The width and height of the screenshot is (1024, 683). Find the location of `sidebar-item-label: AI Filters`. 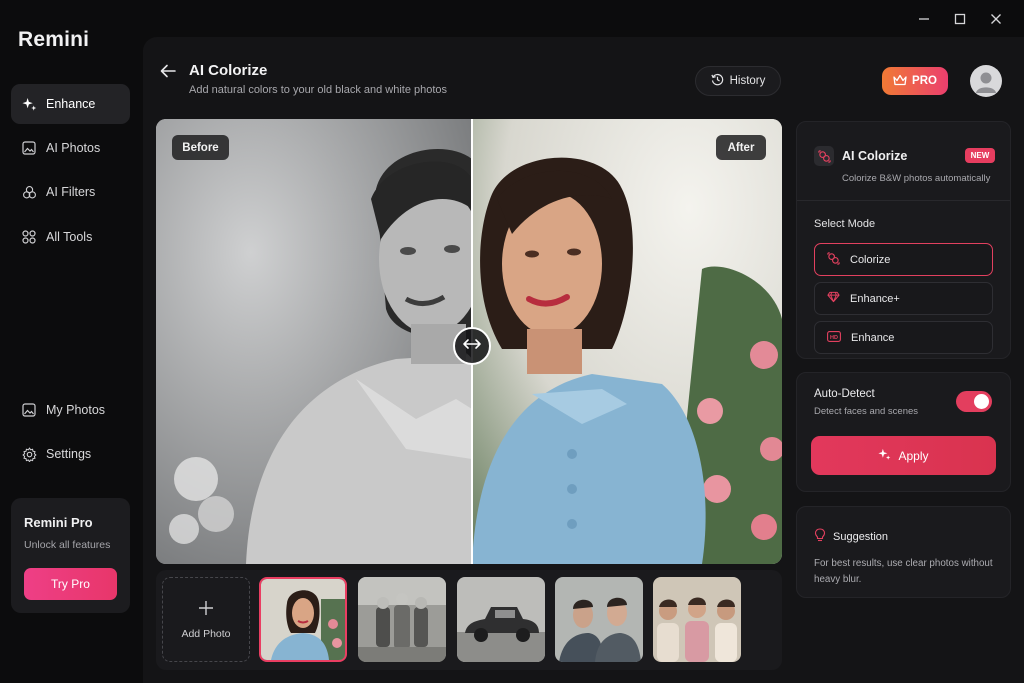

sidebar-item-label: AI Filters is located at coordinates (71, 192).